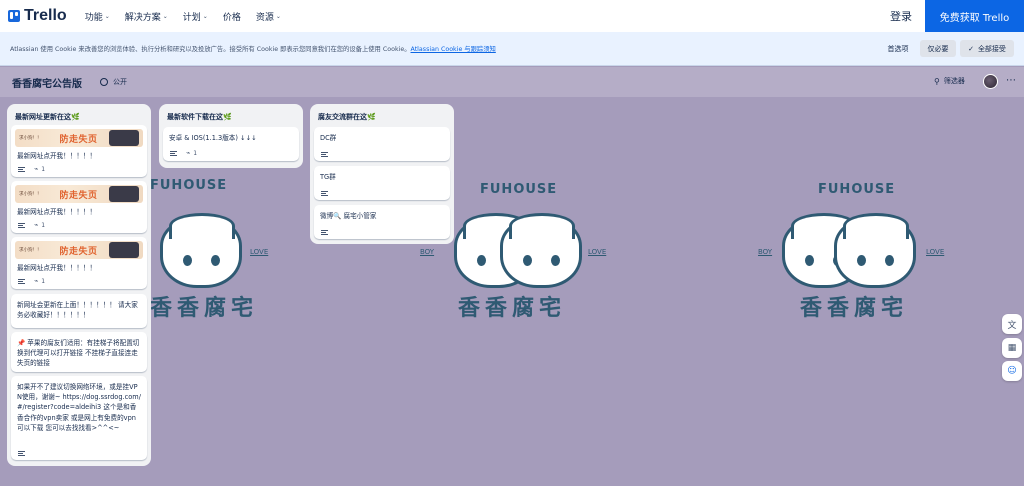  I want to click on trello-logo-icon, so click(14, 16).